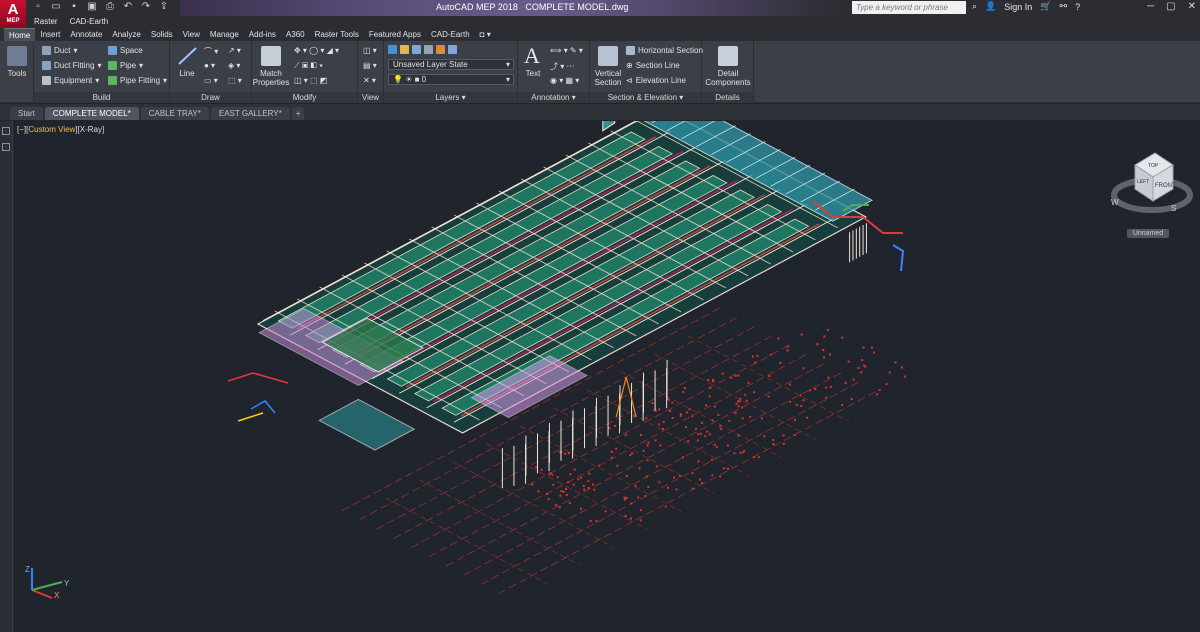 The image size is (1200, 632). What do you see at coordinates (125, 50) in the screenshot?
I see `space-button: Space` at bounding box center [125, 50].